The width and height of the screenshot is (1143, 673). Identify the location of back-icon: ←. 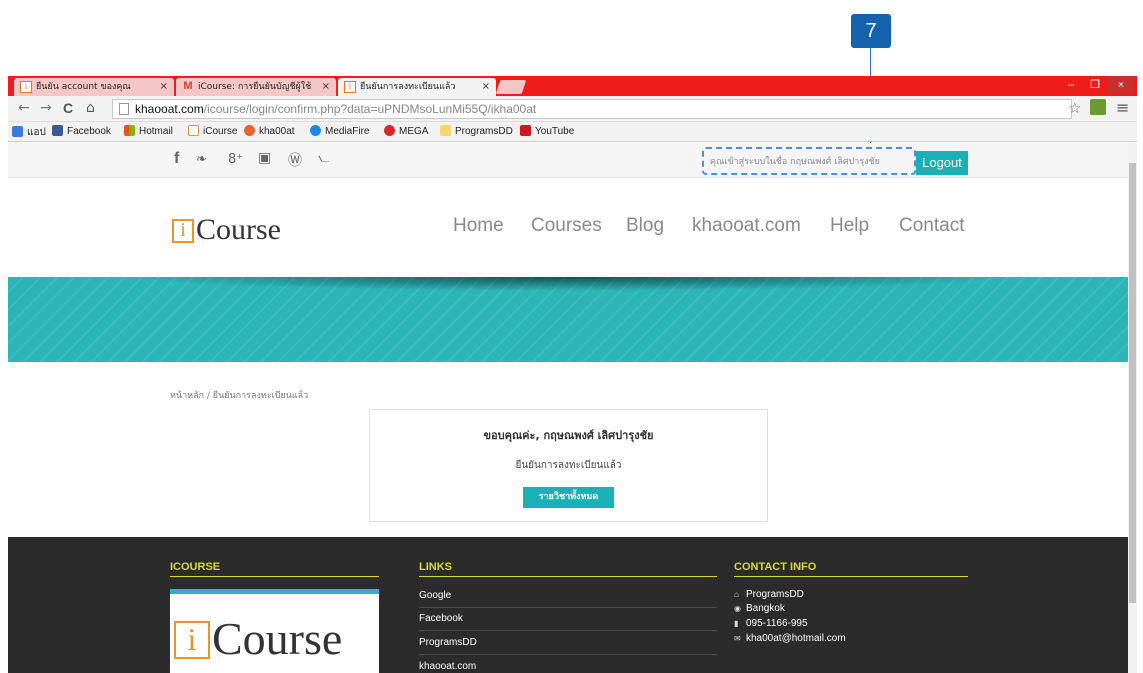
(24, 108).